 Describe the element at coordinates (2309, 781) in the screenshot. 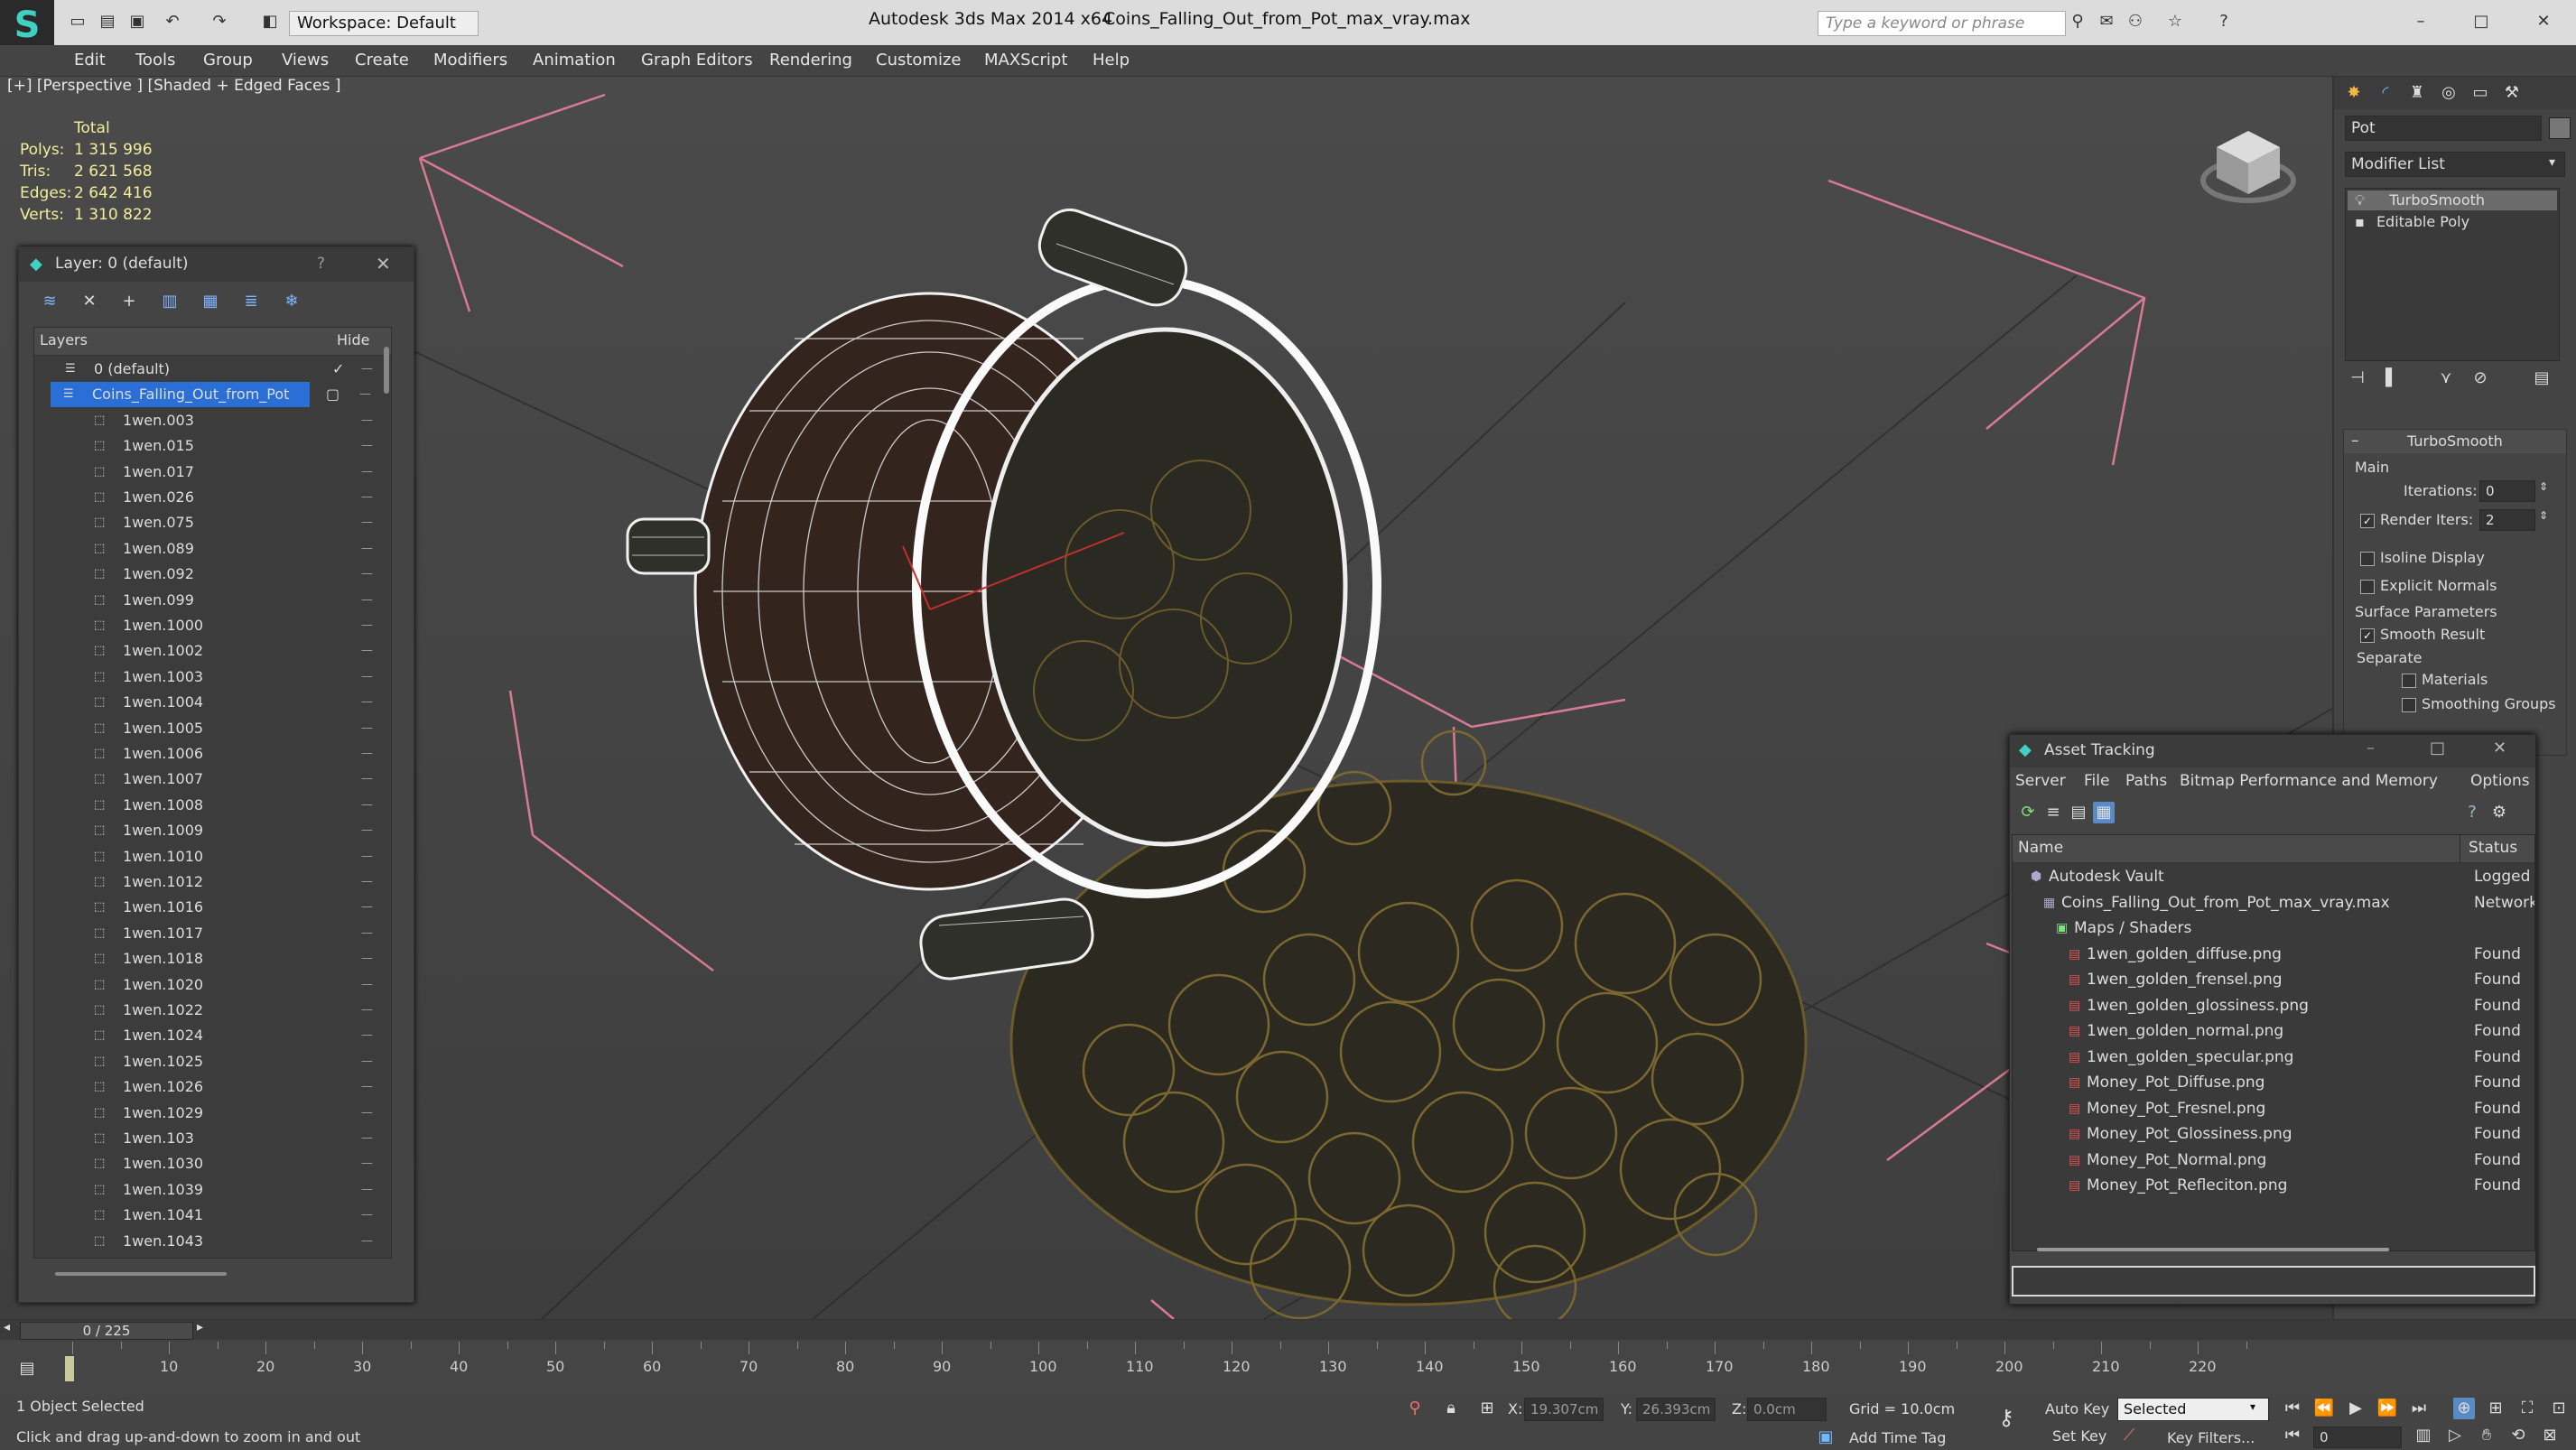

I see `asset-menu-bitmap-performance: Bitmap Performance and Memory` at that location.